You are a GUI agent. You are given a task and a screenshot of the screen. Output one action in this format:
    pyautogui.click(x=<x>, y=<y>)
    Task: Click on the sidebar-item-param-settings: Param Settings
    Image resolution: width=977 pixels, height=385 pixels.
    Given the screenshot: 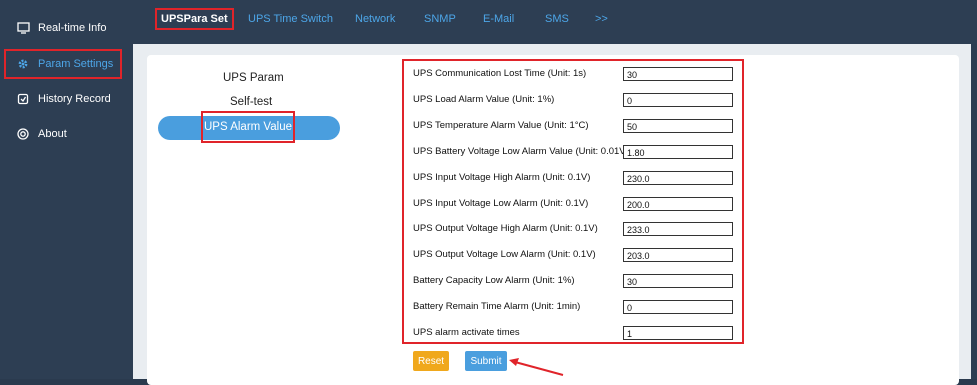 What is the action you would take?
    pyautogui.click(x=63, y=64)
    